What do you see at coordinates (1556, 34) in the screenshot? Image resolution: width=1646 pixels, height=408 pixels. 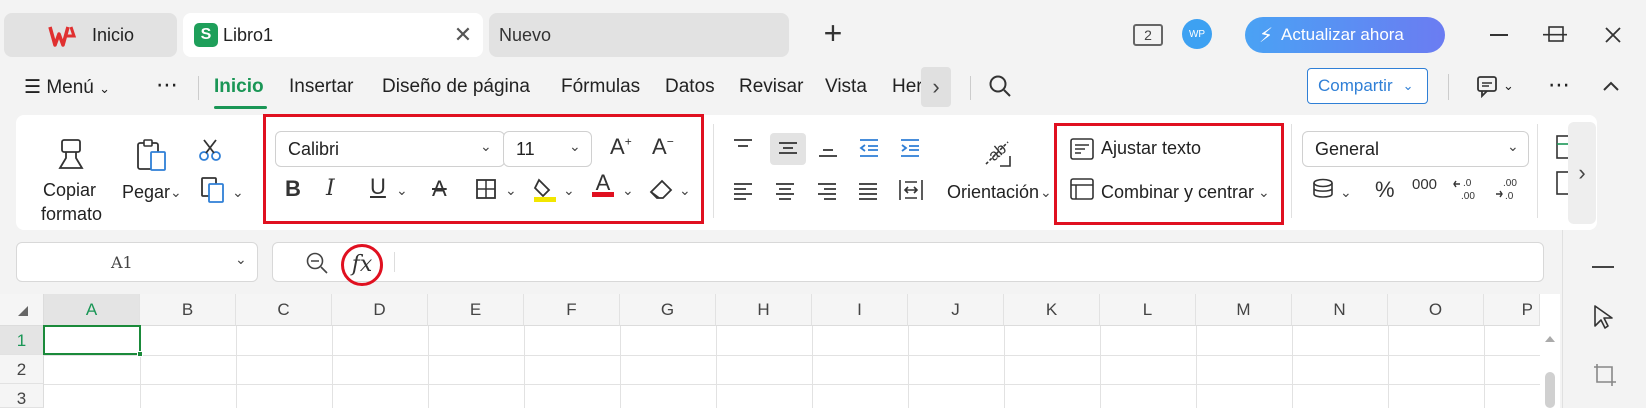 I see `maximize-icon` at bounding box center [1556, 34].